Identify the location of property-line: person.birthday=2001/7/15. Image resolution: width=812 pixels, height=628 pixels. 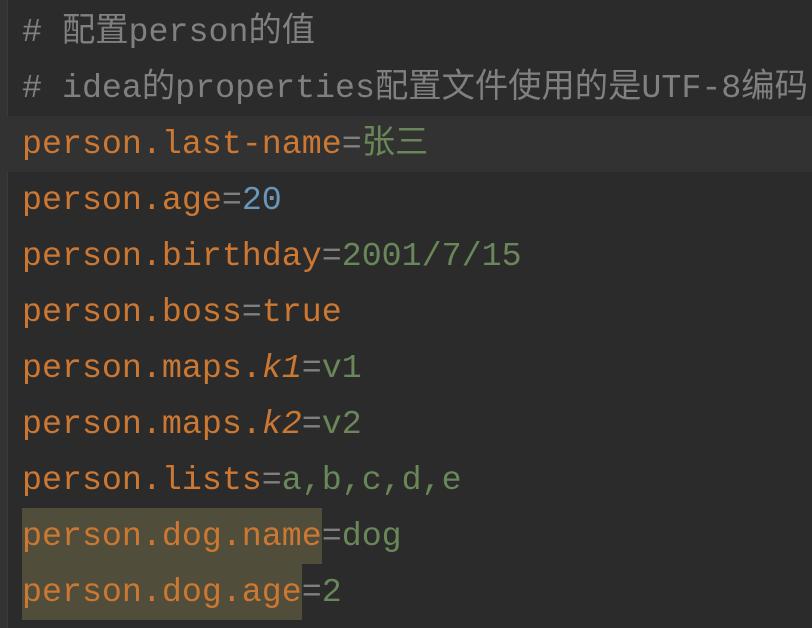
(406, 256).